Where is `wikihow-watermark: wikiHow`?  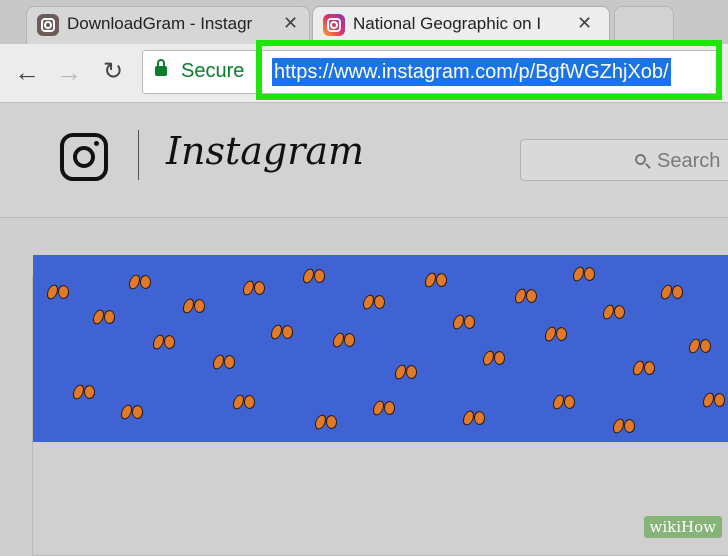 wikihow-watermark: wikiHow is located at coordinates (682, 527).